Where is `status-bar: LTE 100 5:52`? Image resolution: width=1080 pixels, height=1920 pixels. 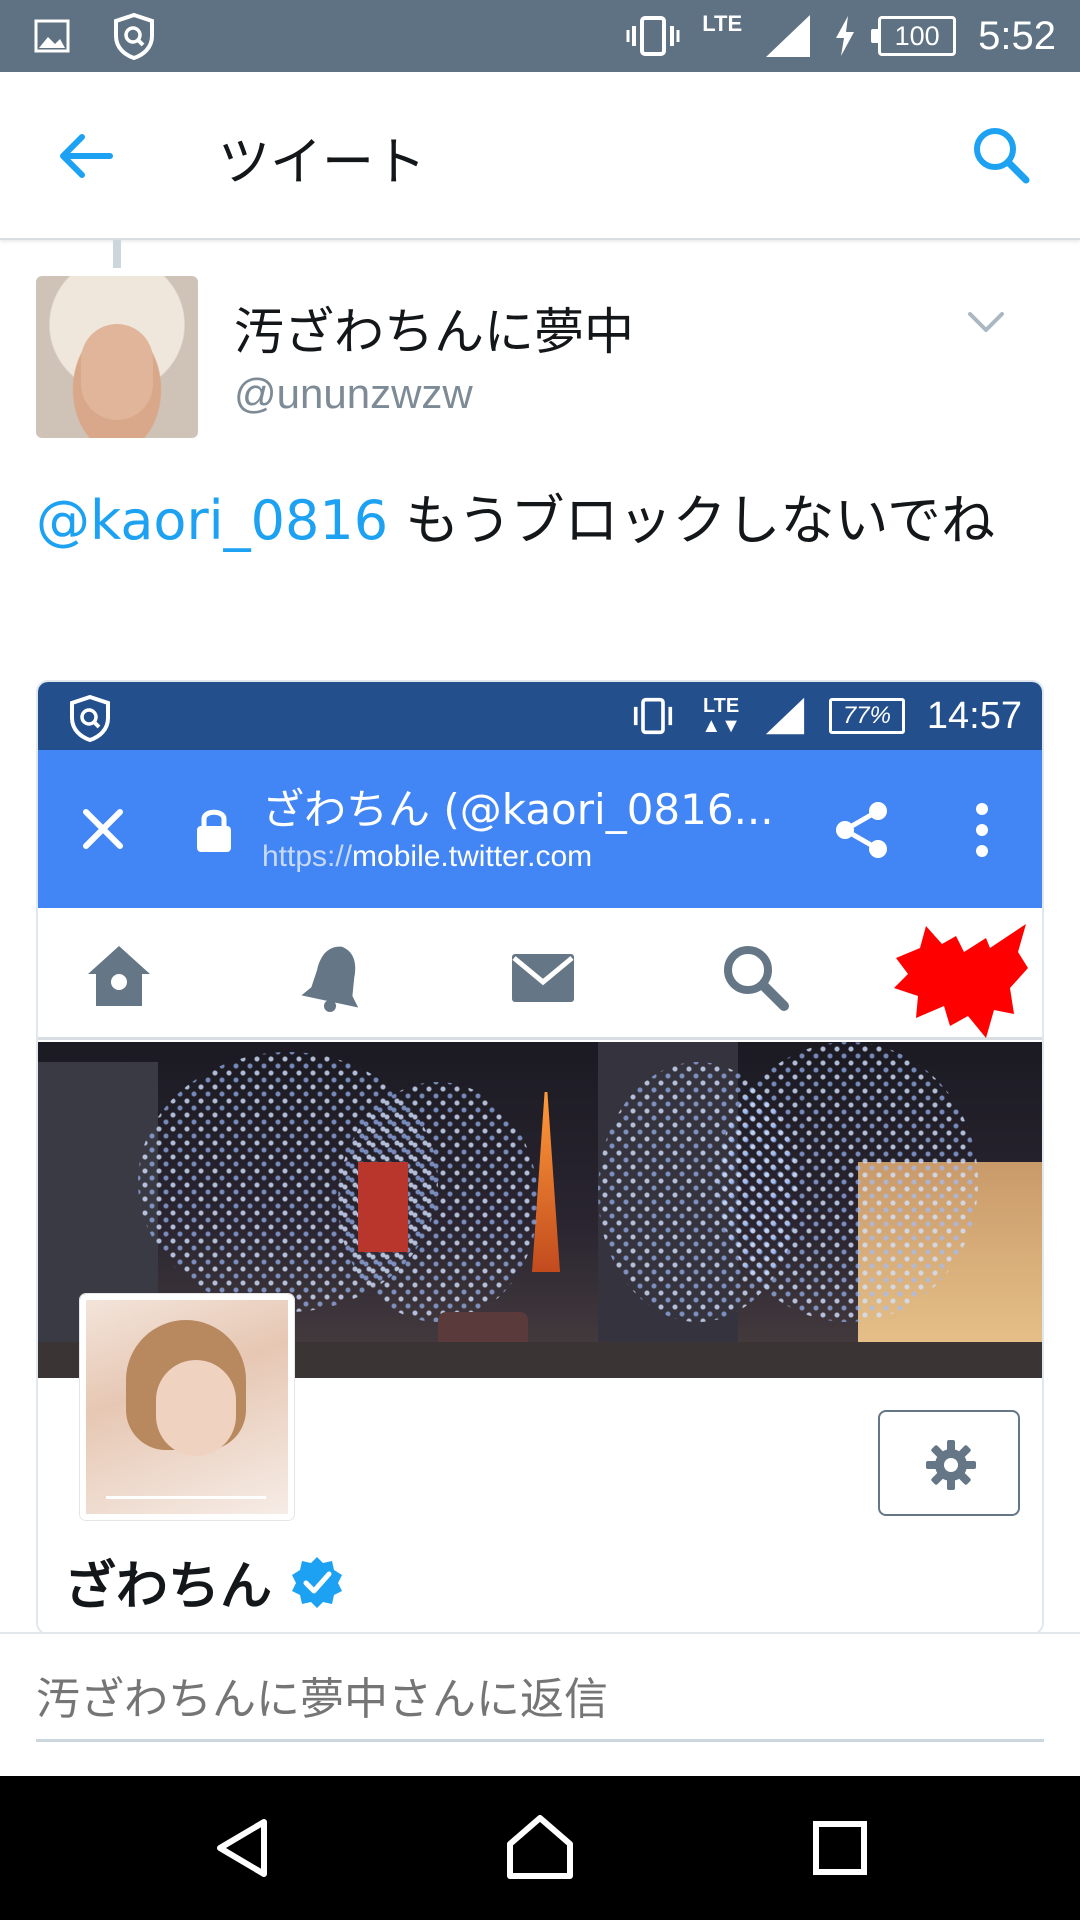
status-bar: LTE 100 5:52 is located at coordinates (540, 36).